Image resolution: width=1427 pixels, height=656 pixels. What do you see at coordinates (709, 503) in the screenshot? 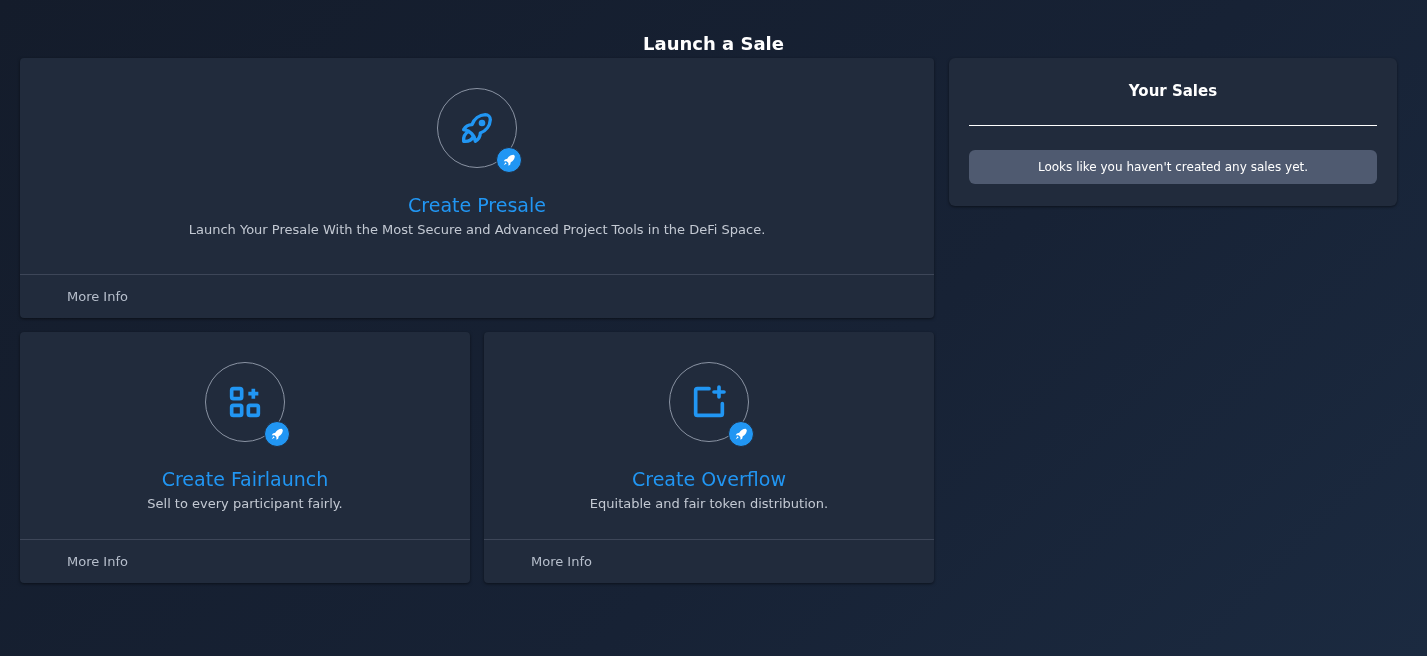
I see `card-description: Equitable and fair token distribution.` at bounding box center [709, 503].